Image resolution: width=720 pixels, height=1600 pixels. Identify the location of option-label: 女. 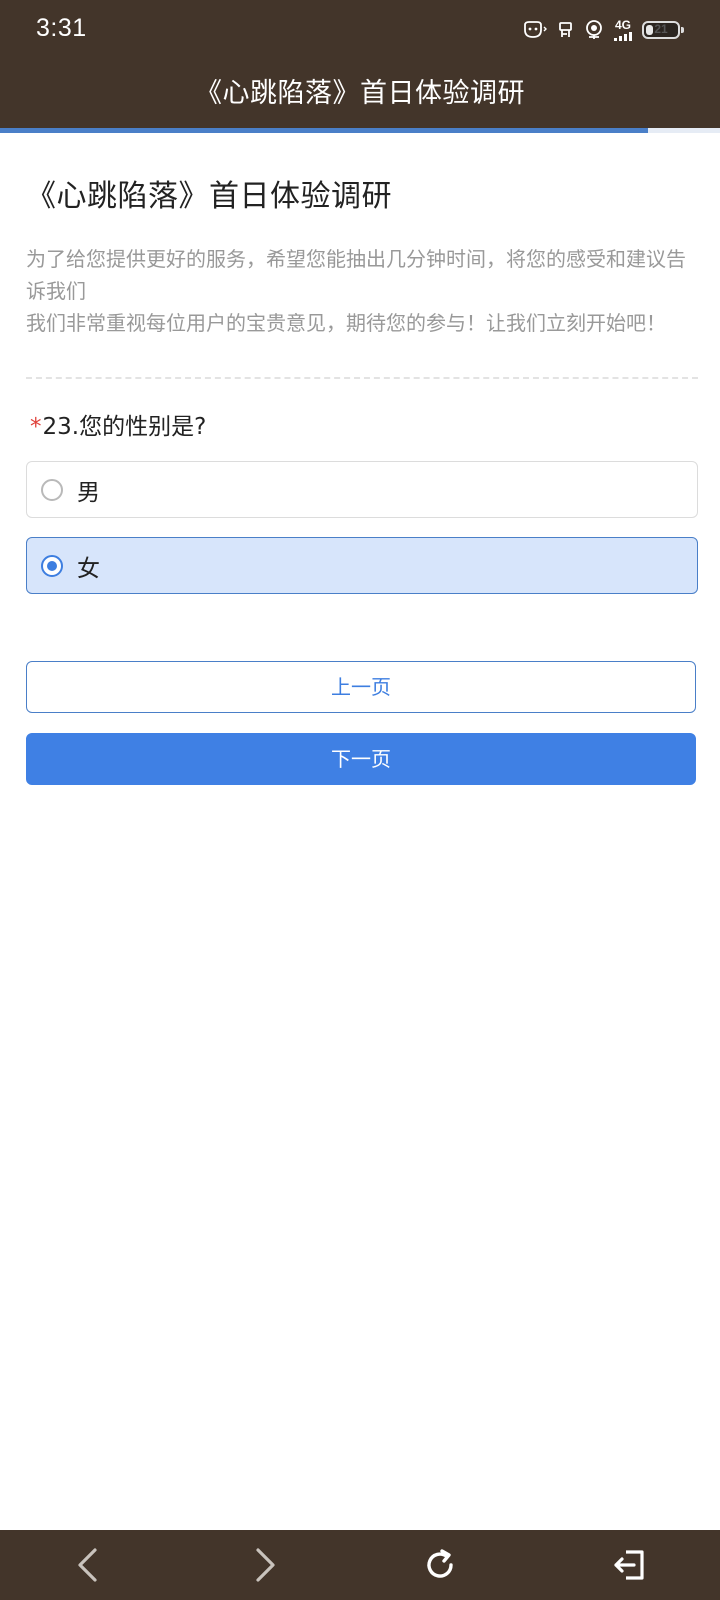
(88, 568).